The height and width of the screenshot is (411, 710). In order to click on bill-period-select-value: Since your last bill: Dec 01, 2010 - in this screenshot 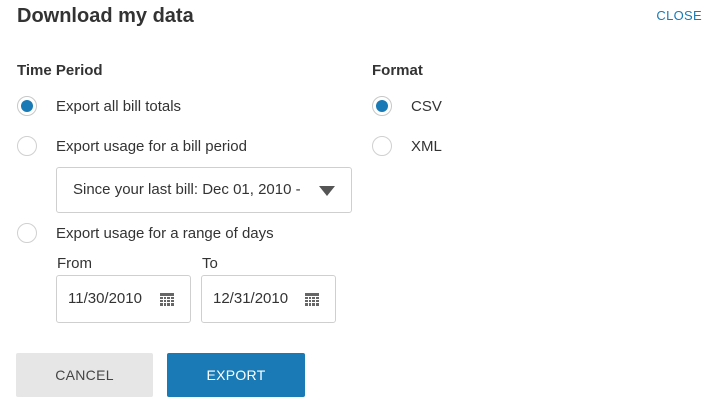, I will do `click(187, 189)`.